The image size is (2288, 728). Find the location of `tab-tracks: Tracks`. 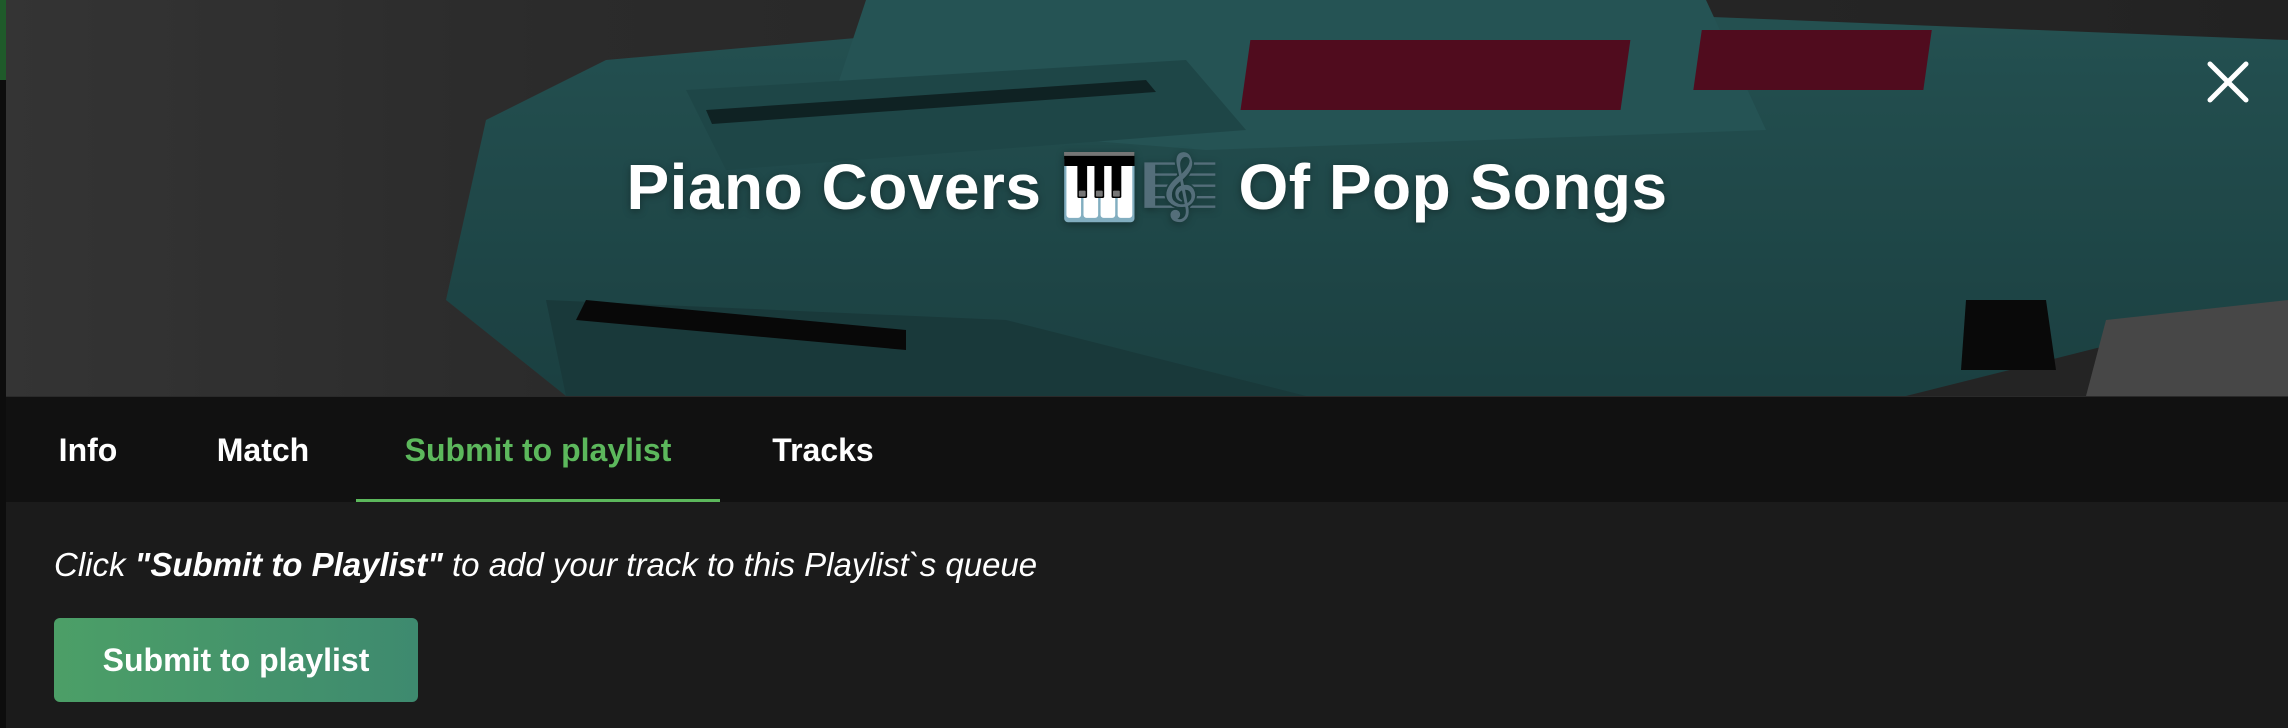

tab-tracks: Tracks is located at coordinates (823, 450).